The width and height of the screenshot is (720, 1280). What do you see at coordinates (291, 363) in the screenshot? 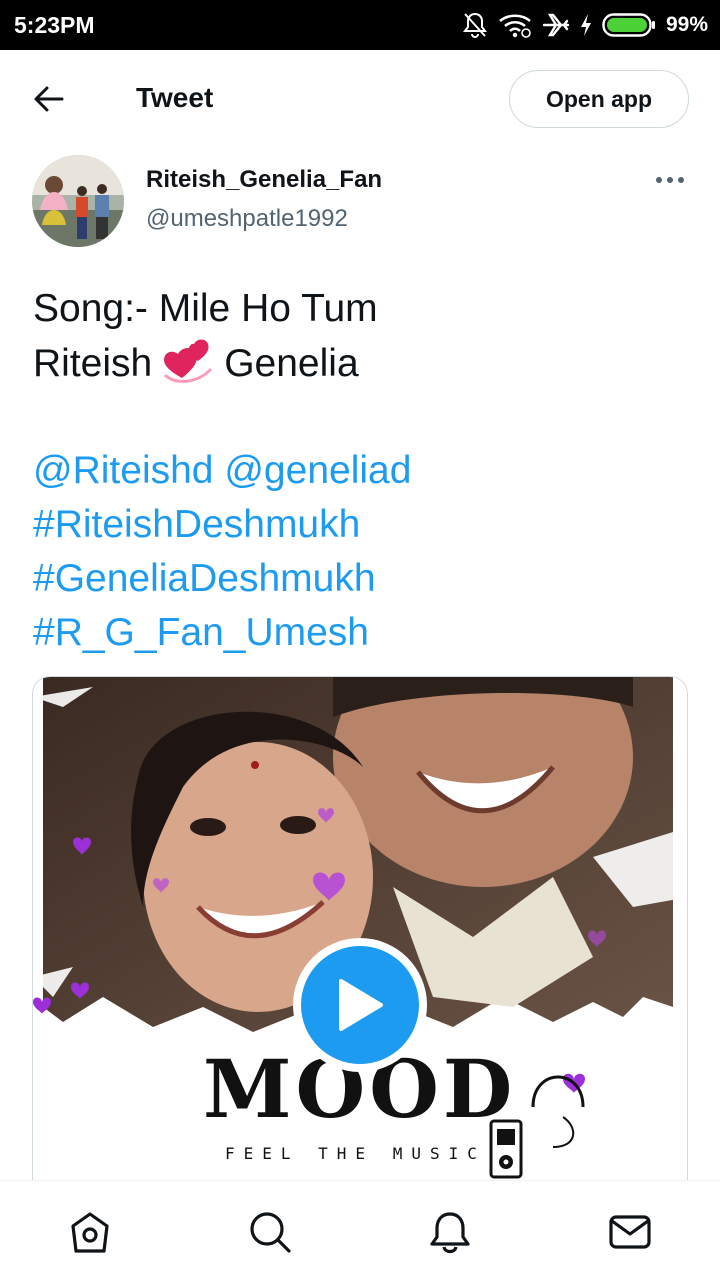
I see `tweet-word: Genelia` at bounding box center [291, 363].